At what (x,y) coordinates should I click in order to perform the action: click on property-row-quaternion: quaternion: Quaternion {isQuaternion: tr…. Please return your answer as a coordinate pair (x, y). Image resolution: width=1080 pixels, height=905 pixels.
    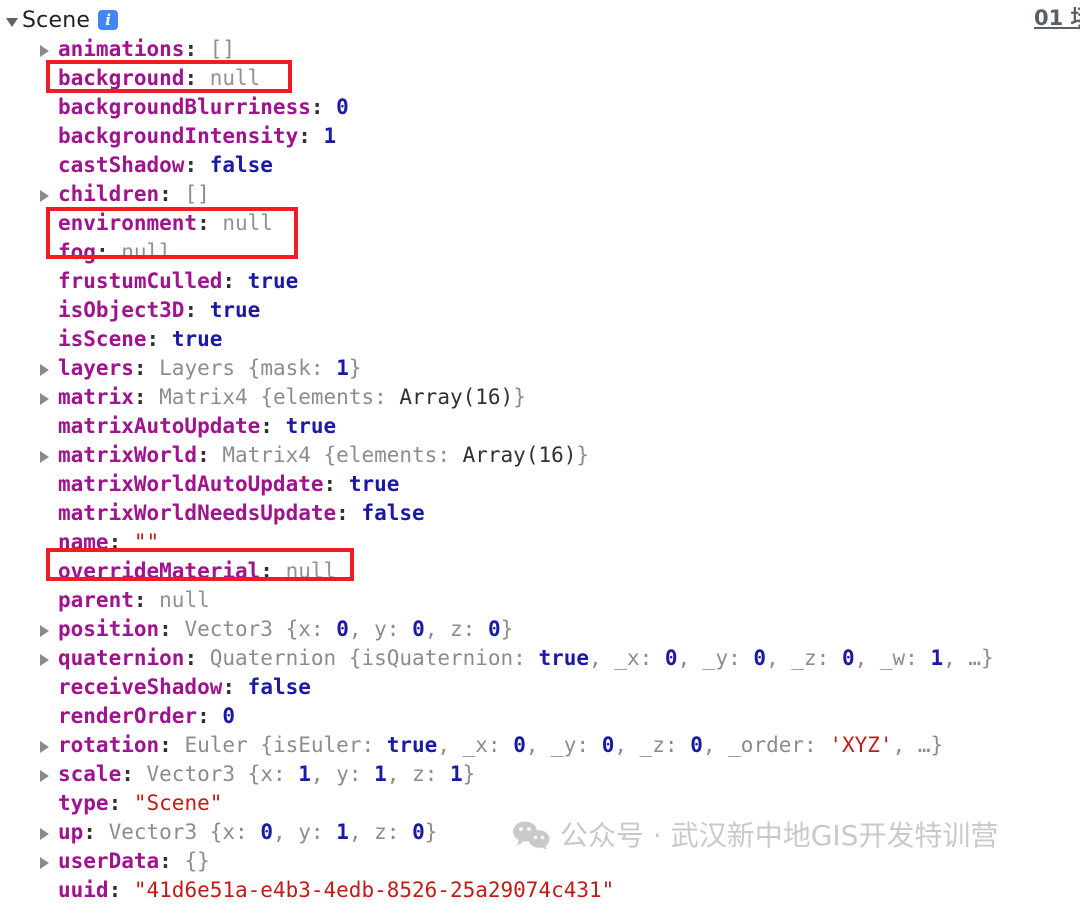
    Looking at the image, I should click on (540, 658).